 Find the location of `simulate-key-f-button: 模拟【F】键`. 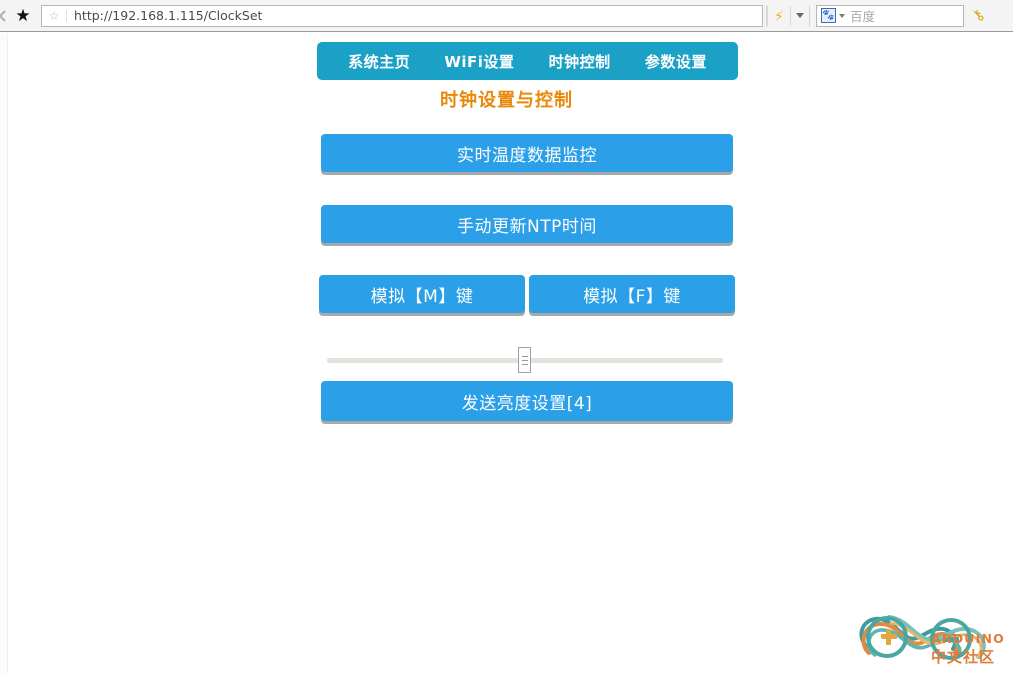

simulate-key-f-button: 模拟【F】键 is located at coordinates (632, 294).